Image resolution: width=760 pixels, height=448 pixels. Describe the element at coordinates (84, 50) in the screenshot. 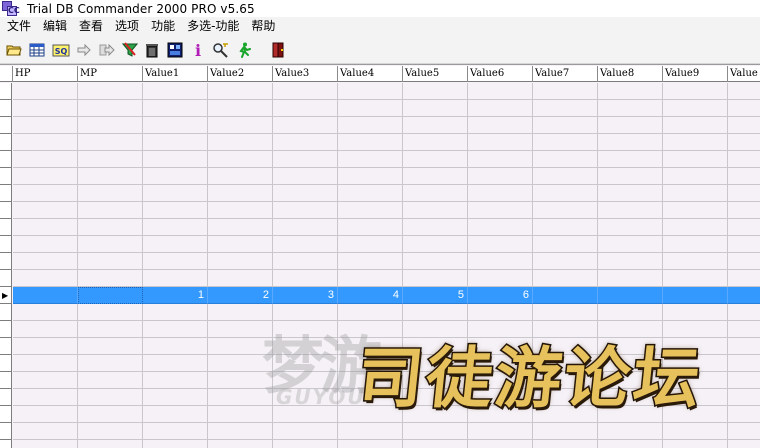

I see `arrow-right-icon` at that location.